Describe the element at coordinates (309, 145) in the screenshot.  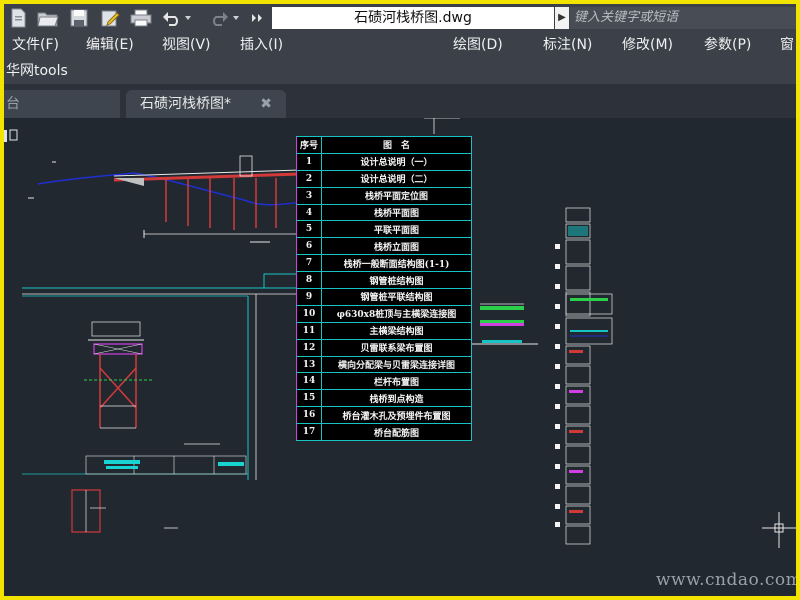
I see `header-num: 序号` at that location.